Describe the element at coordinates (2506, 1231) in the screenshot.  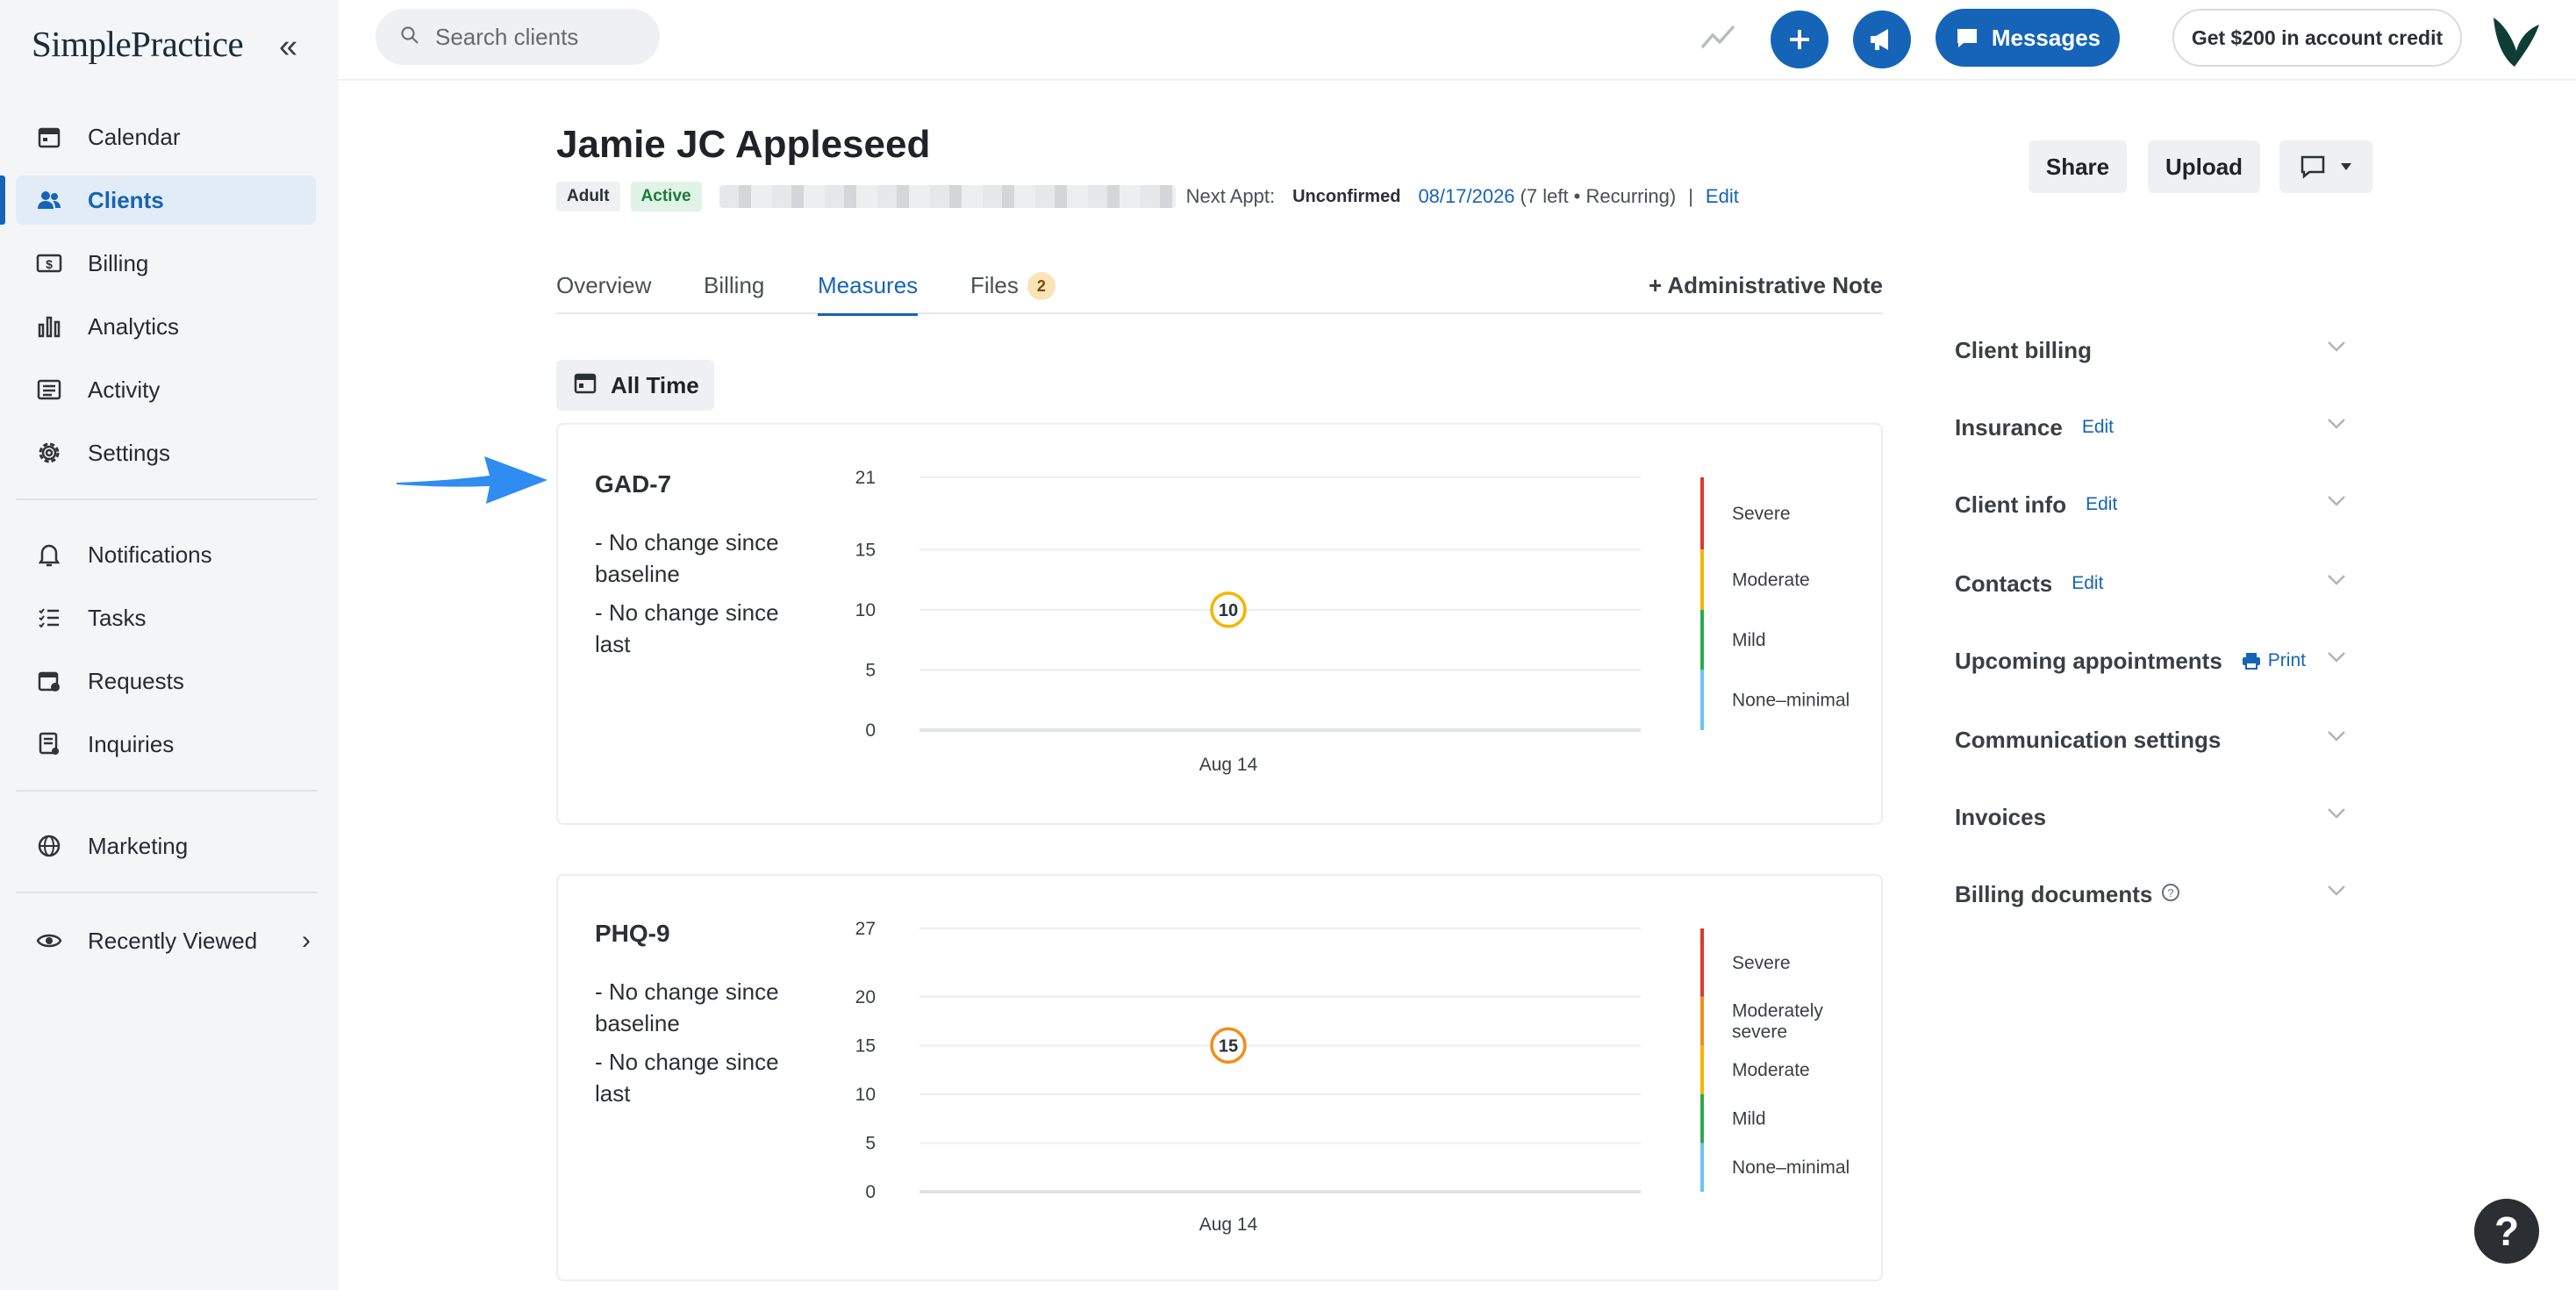
I see `help-button: ?` at that location.